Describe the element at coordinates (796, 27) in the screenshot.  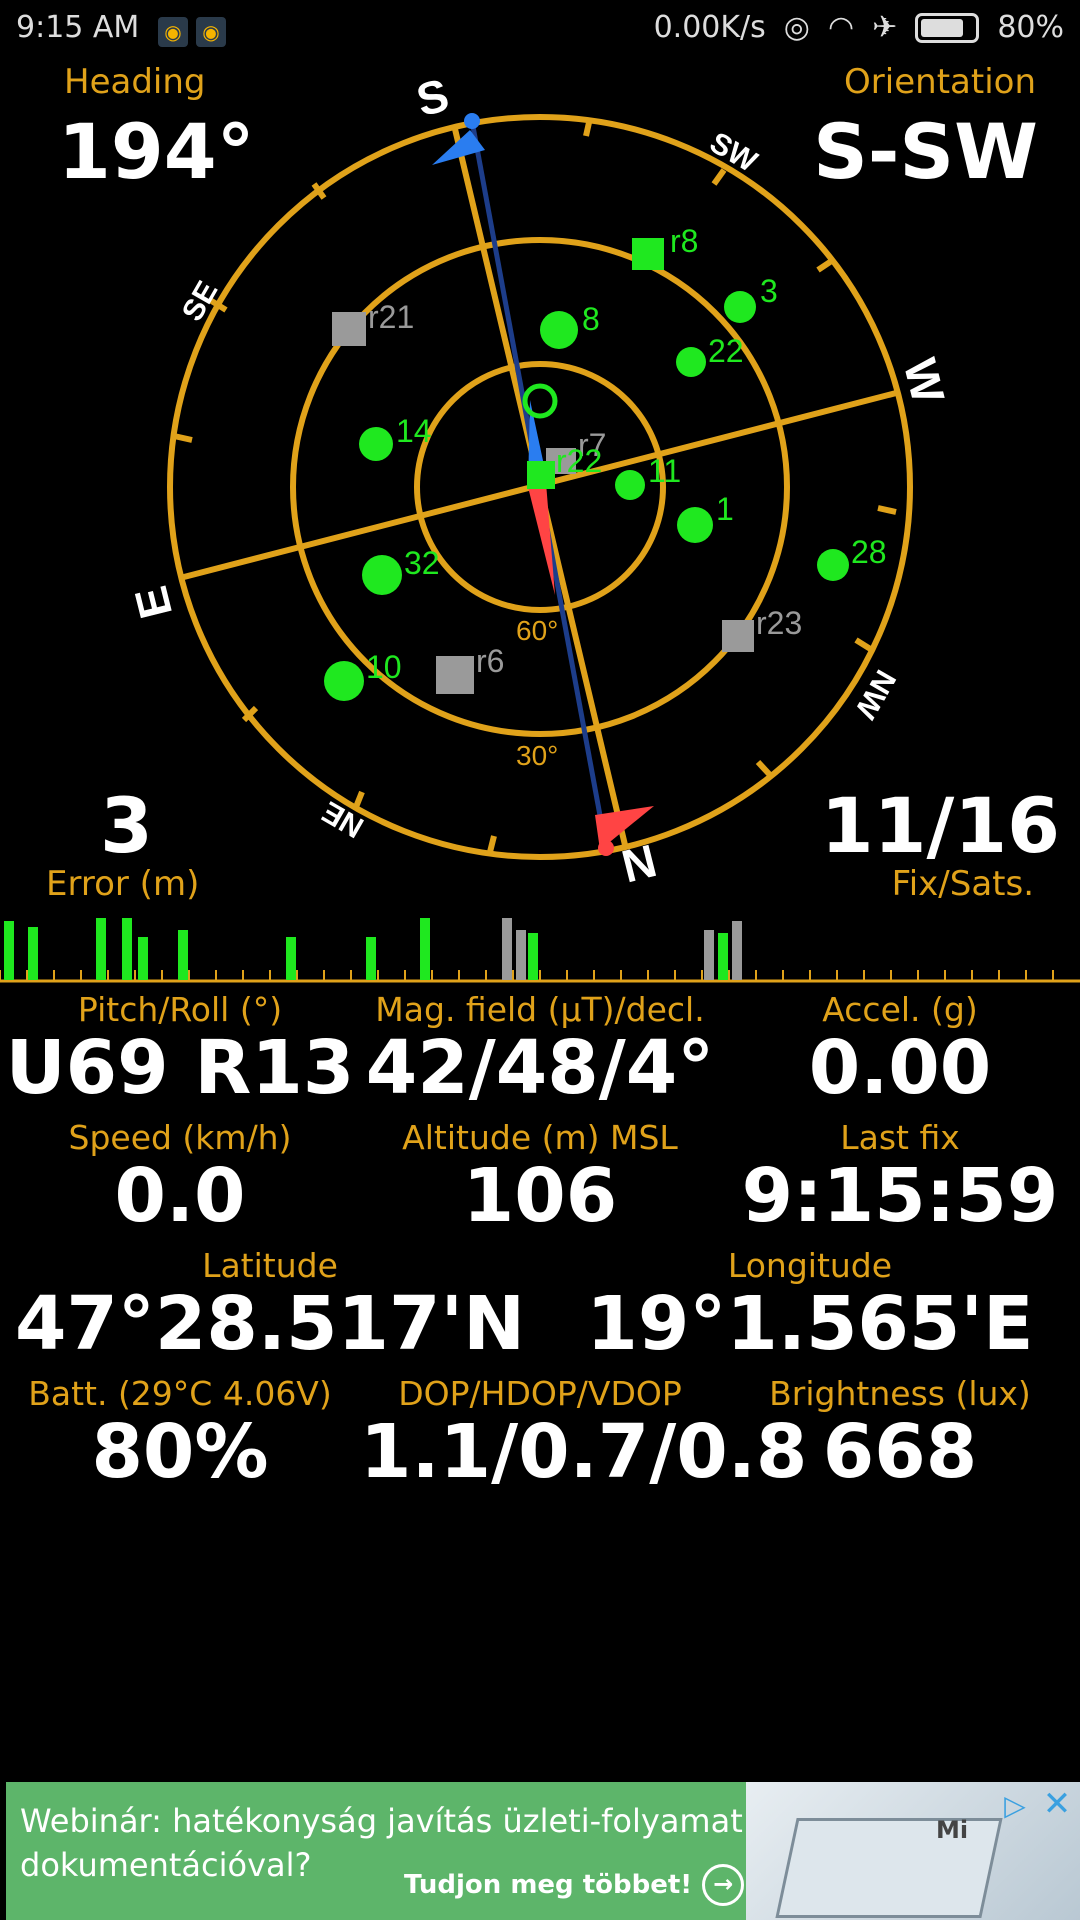
I see `hotspot-icon: ◎` at that location.